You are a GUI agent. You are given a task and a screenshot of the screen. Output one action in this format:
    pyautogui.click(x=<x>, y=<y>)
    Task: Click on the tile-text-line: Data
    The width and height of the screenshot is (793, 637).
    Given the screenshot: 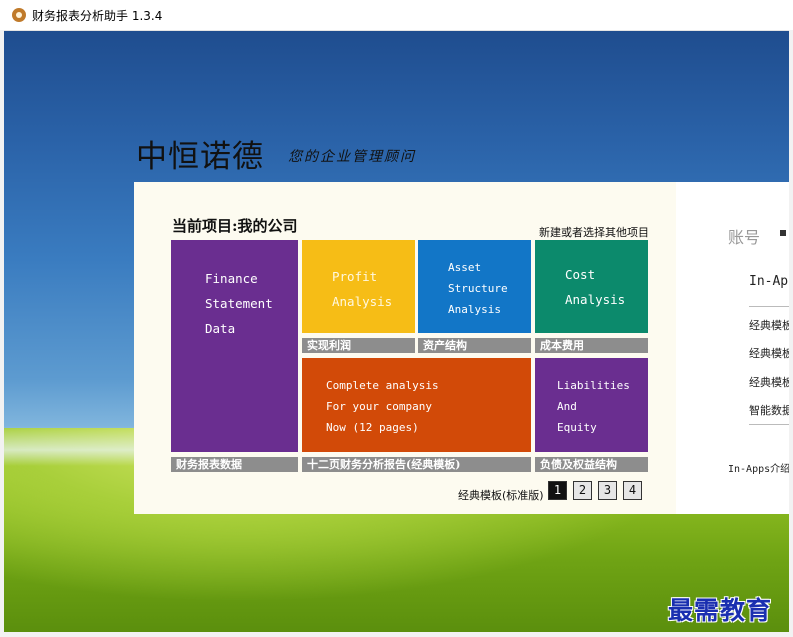 What is the action you would take?
    pyautogui.click(x=220, y=328)
    